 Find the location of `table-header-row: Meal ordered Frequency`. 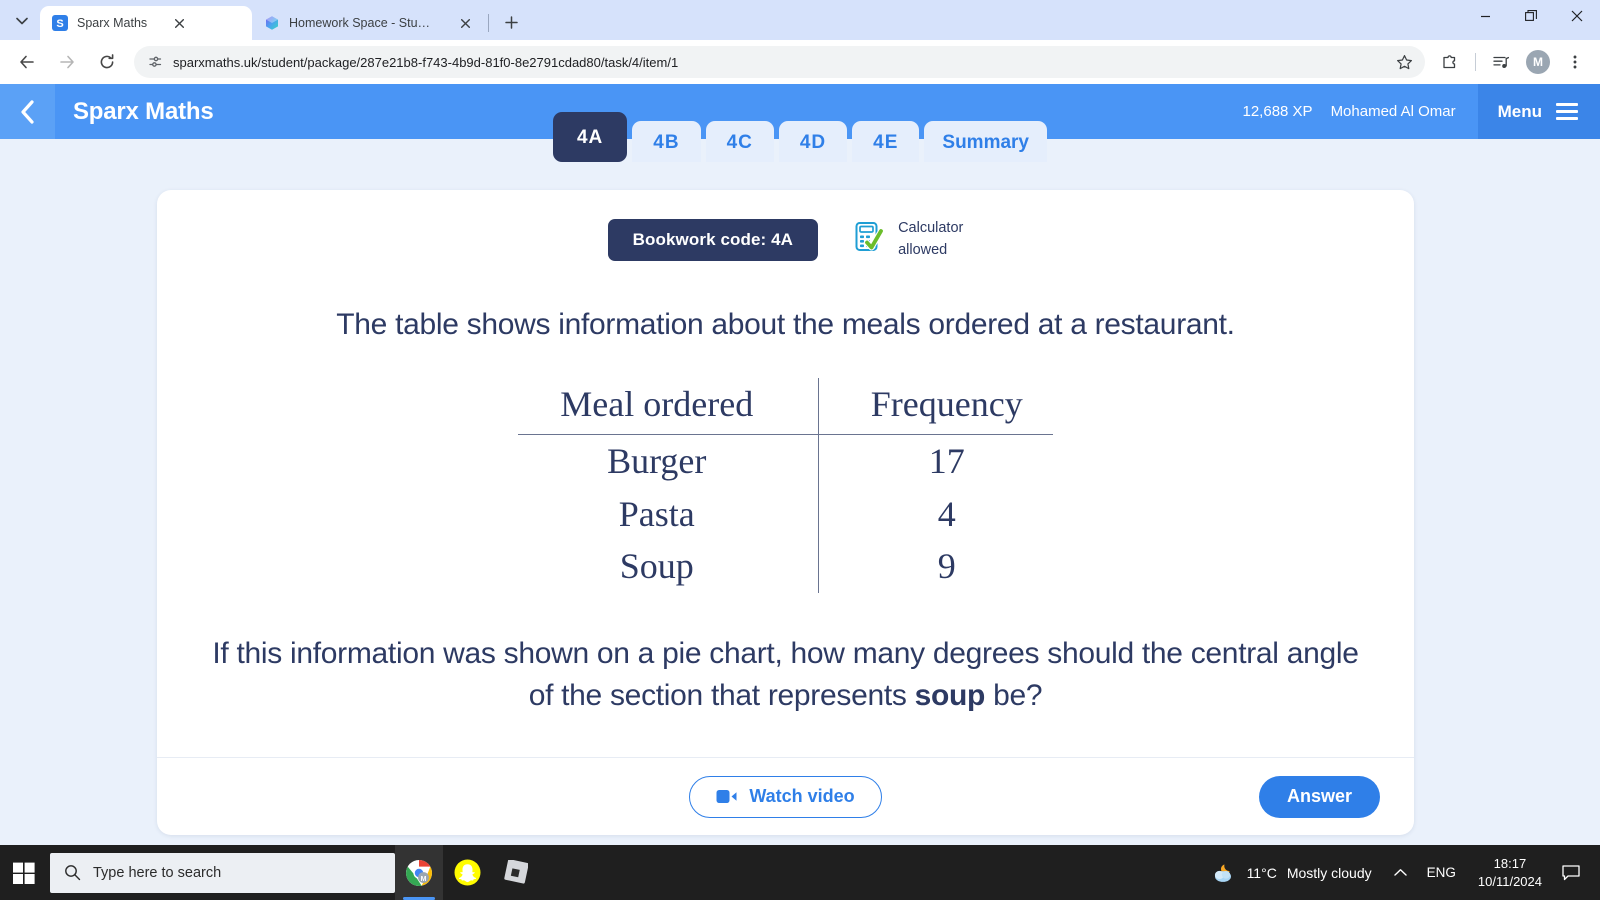

table-header-row: Meal ordered Frequency is located at coordinates (785, 406).